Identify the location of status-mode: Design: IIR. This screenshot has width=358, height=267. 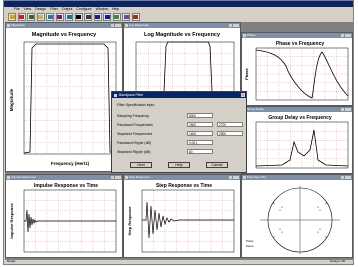
(337, 261).